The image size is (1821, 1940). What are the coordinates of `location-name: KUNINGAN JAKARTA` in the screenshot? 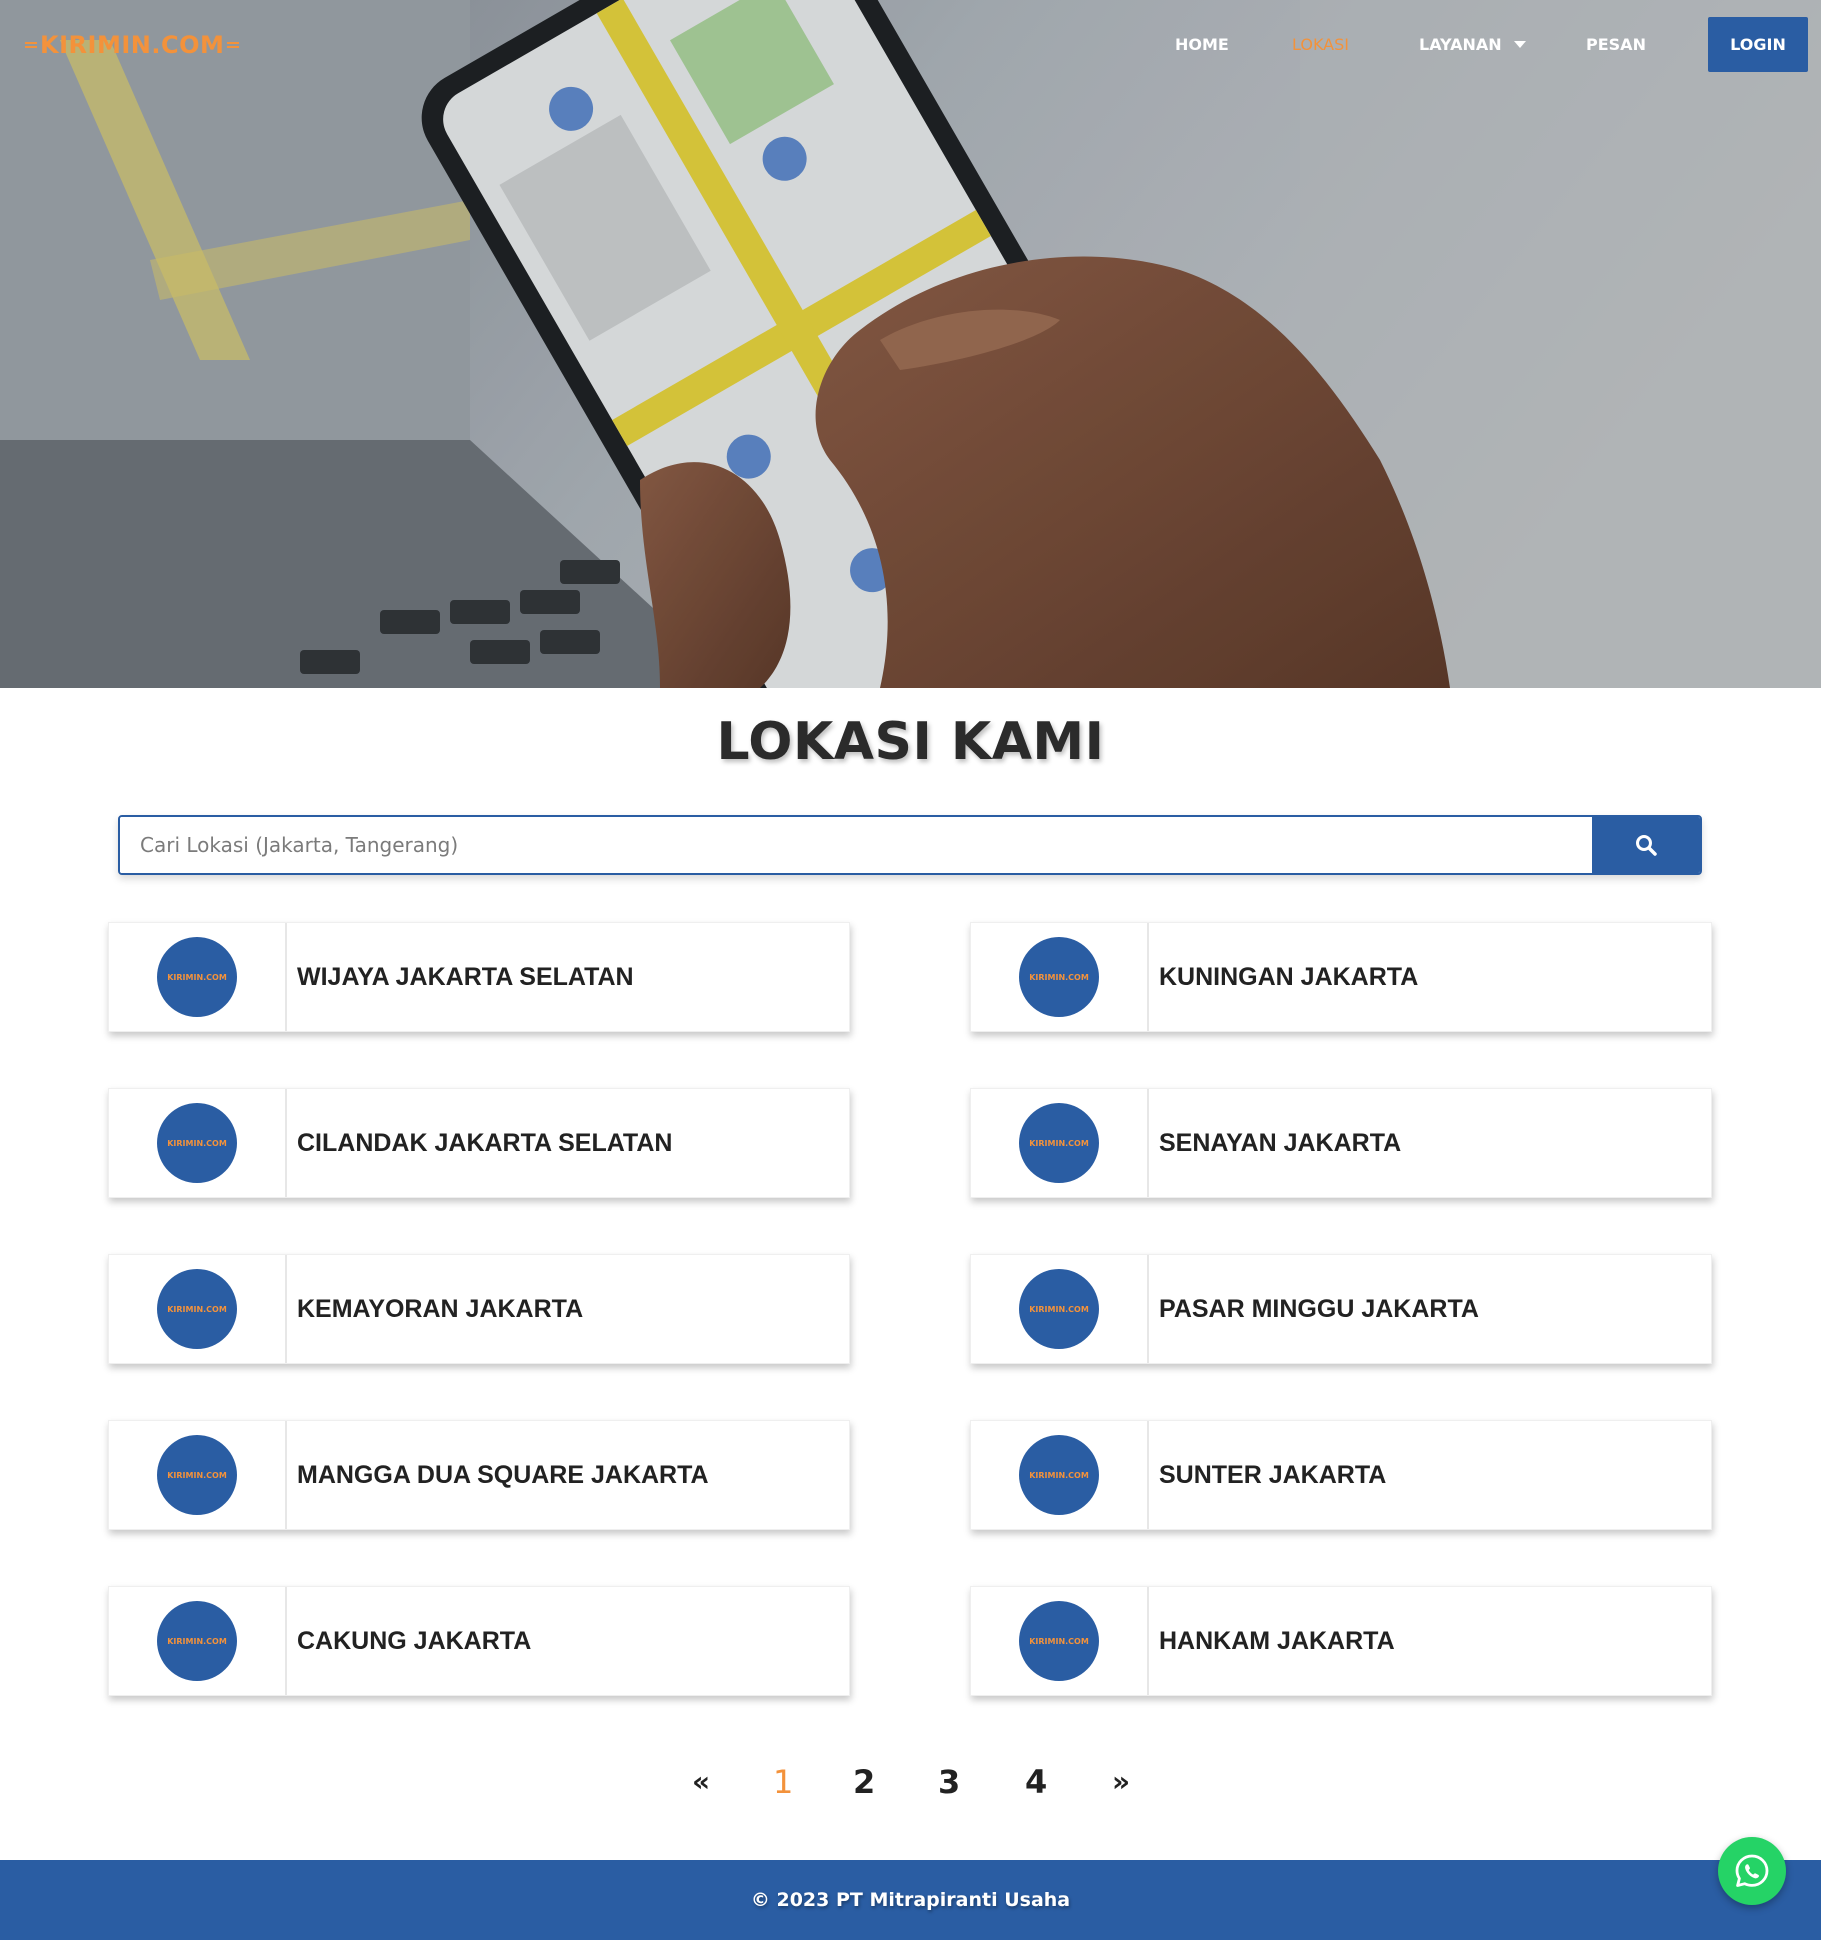 It's located at (1289, 976).